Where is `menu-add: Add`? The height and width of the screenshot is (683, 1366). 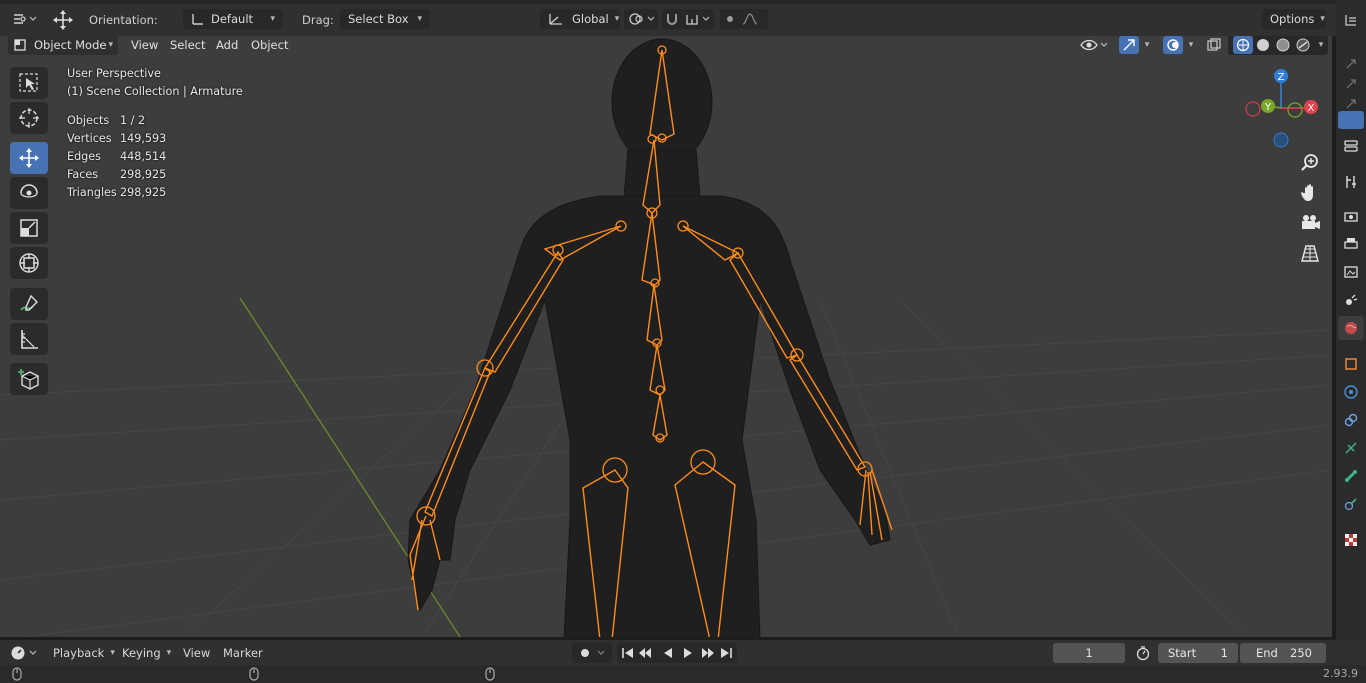
menu-add: Add is located at coordinates (227, 45).